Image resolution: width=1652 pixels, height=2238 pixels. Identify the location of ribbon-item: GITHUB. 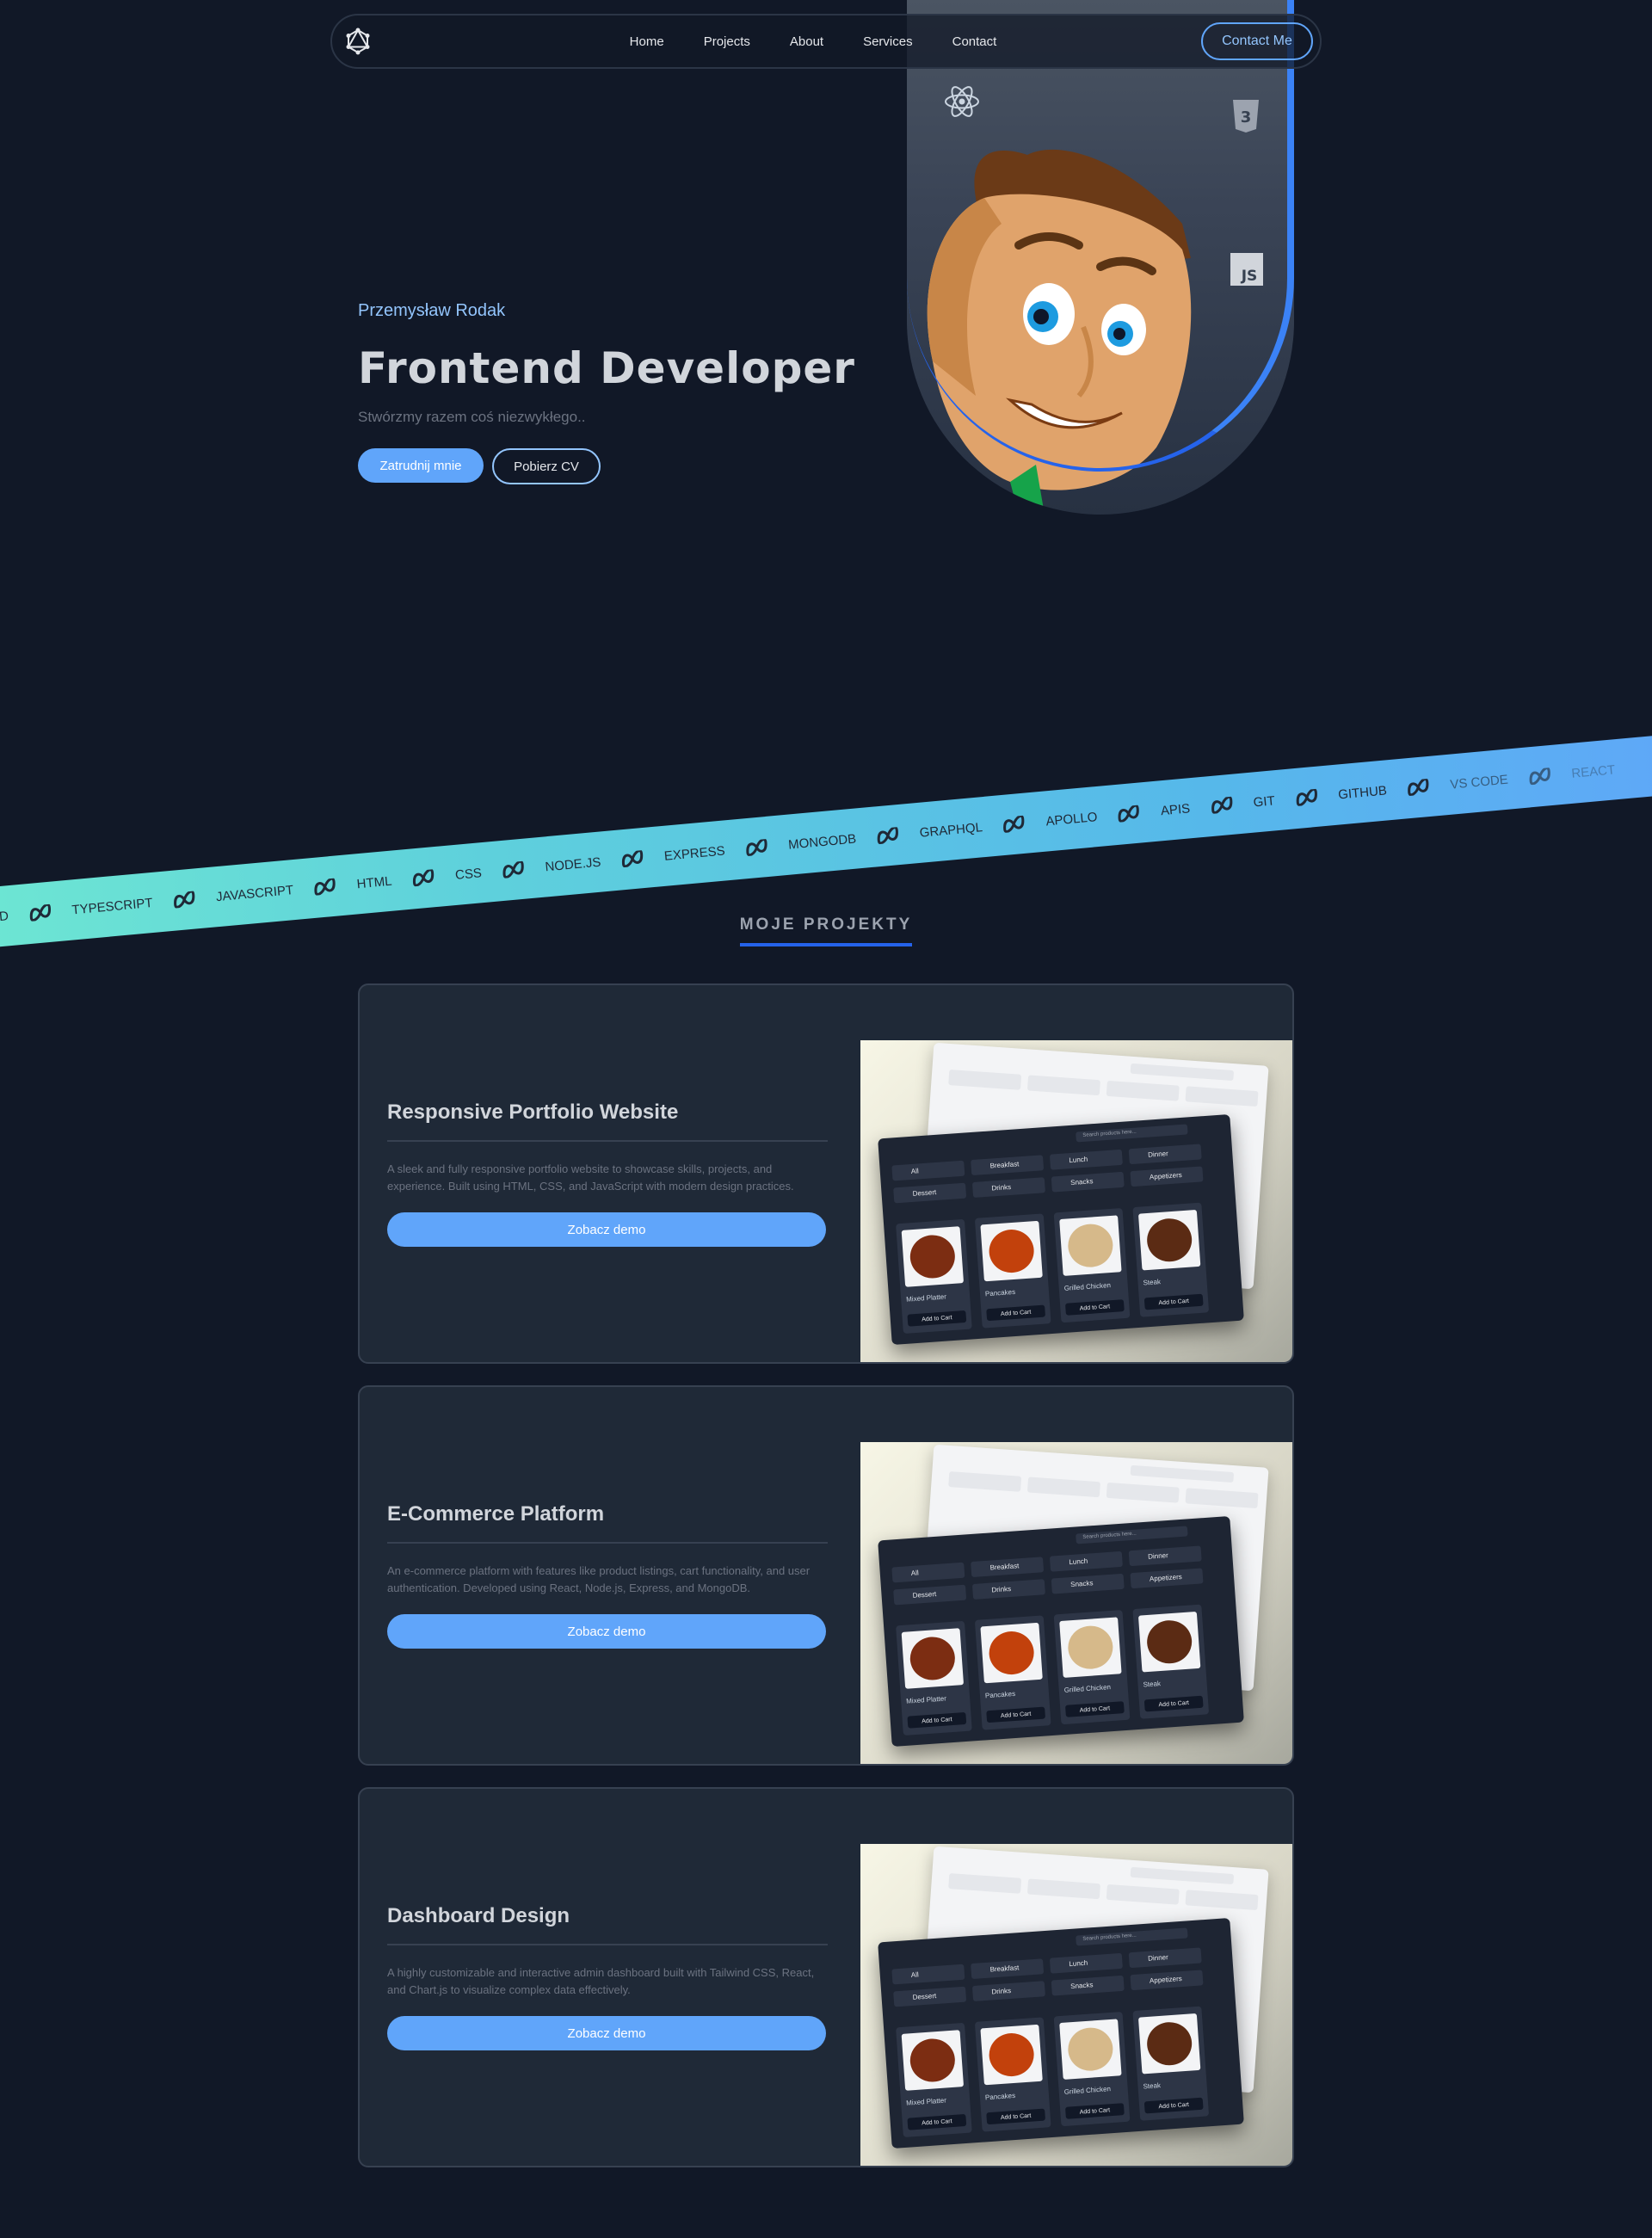
(1385, 790).